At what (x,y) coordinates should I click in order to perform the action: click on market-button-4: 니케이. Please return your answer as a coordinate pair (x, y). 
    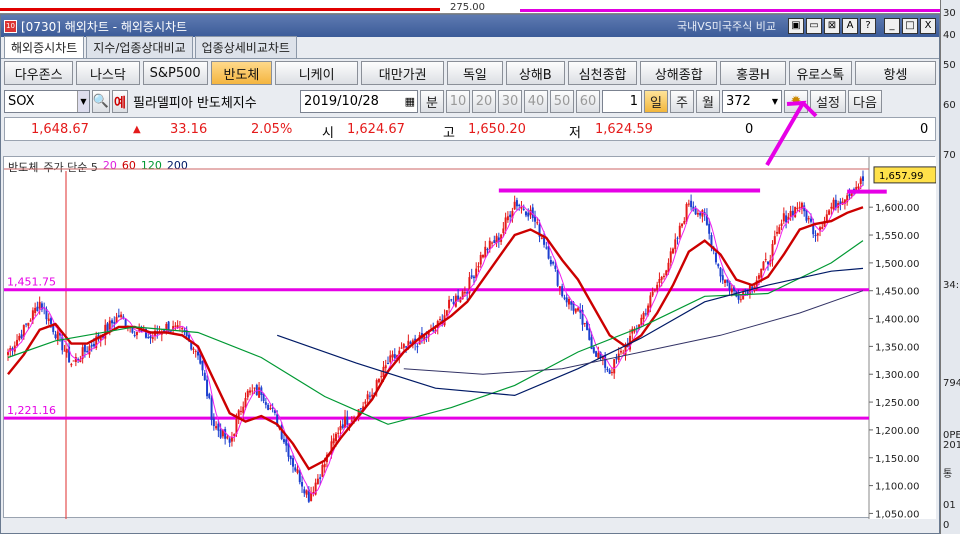
    Looking at the image, I should click on (317, 73).